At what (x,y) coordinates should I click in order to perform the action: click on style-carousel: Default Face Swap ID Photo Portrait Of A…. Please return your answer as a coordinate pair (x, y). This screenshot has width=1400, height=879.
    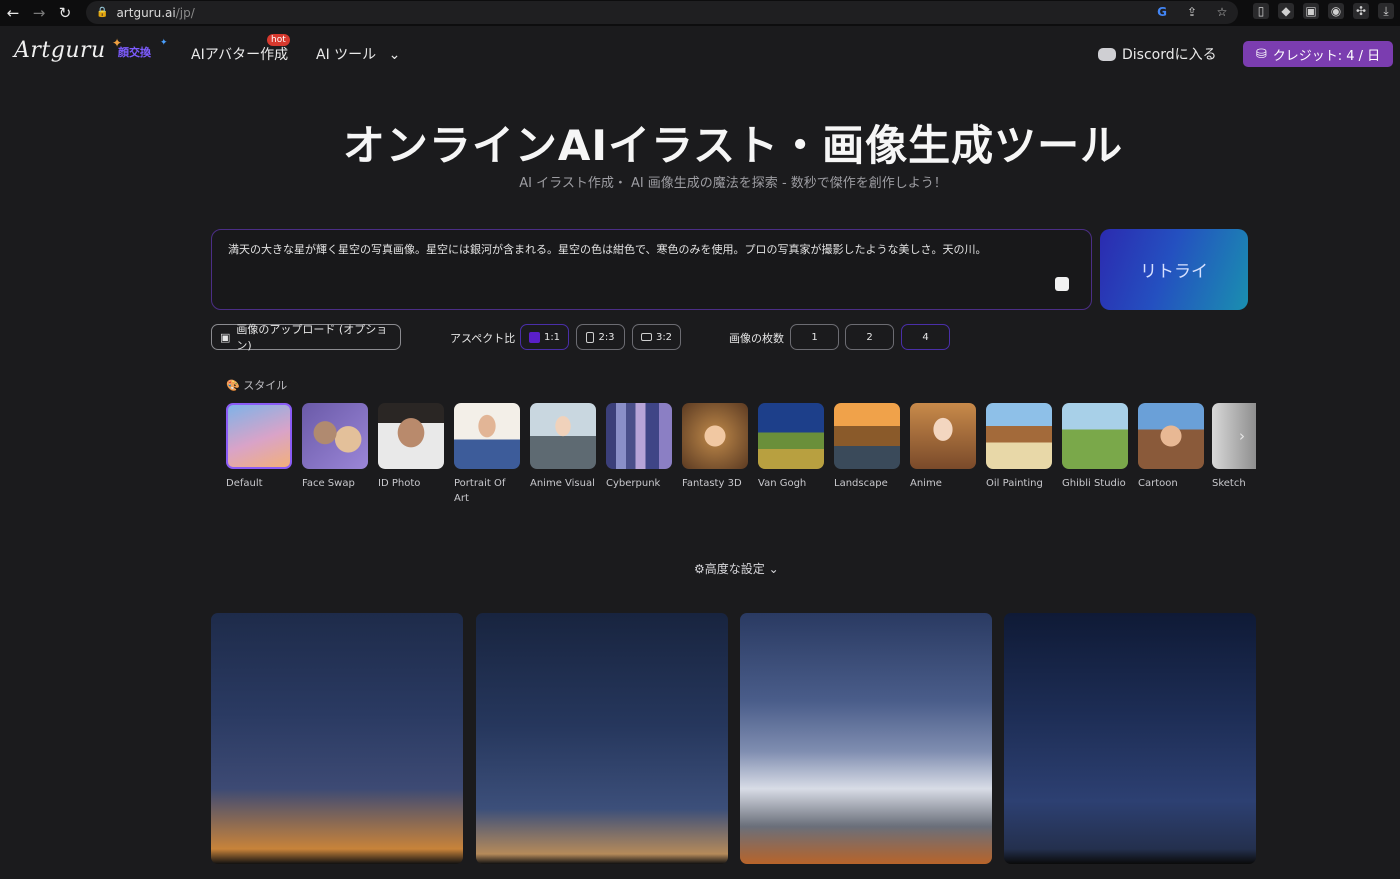
    Looking at the image, I should click on (741, 458).